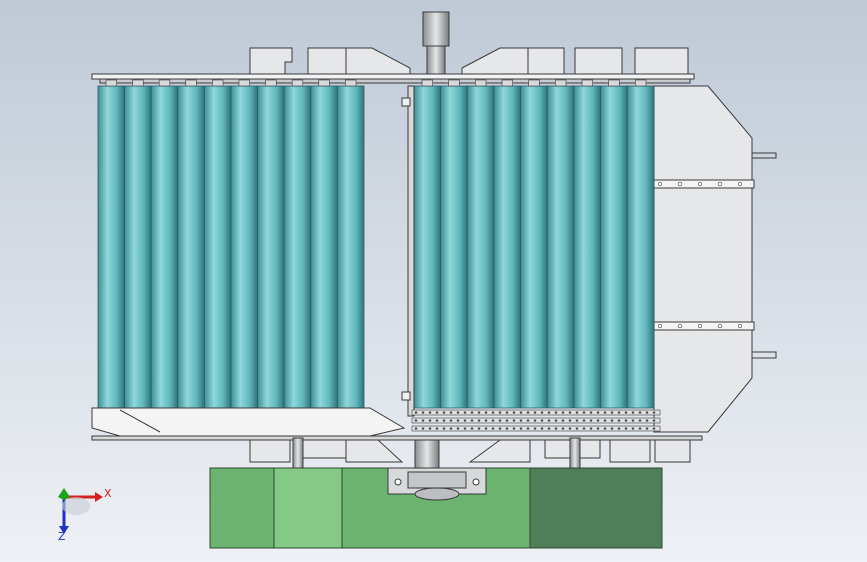 The width and height of the screenshot is (867, 562). What do you see at coordinates (108, 493) in the screenshot?
I see `triad-x-label: X` at bounding box center [108, 493].